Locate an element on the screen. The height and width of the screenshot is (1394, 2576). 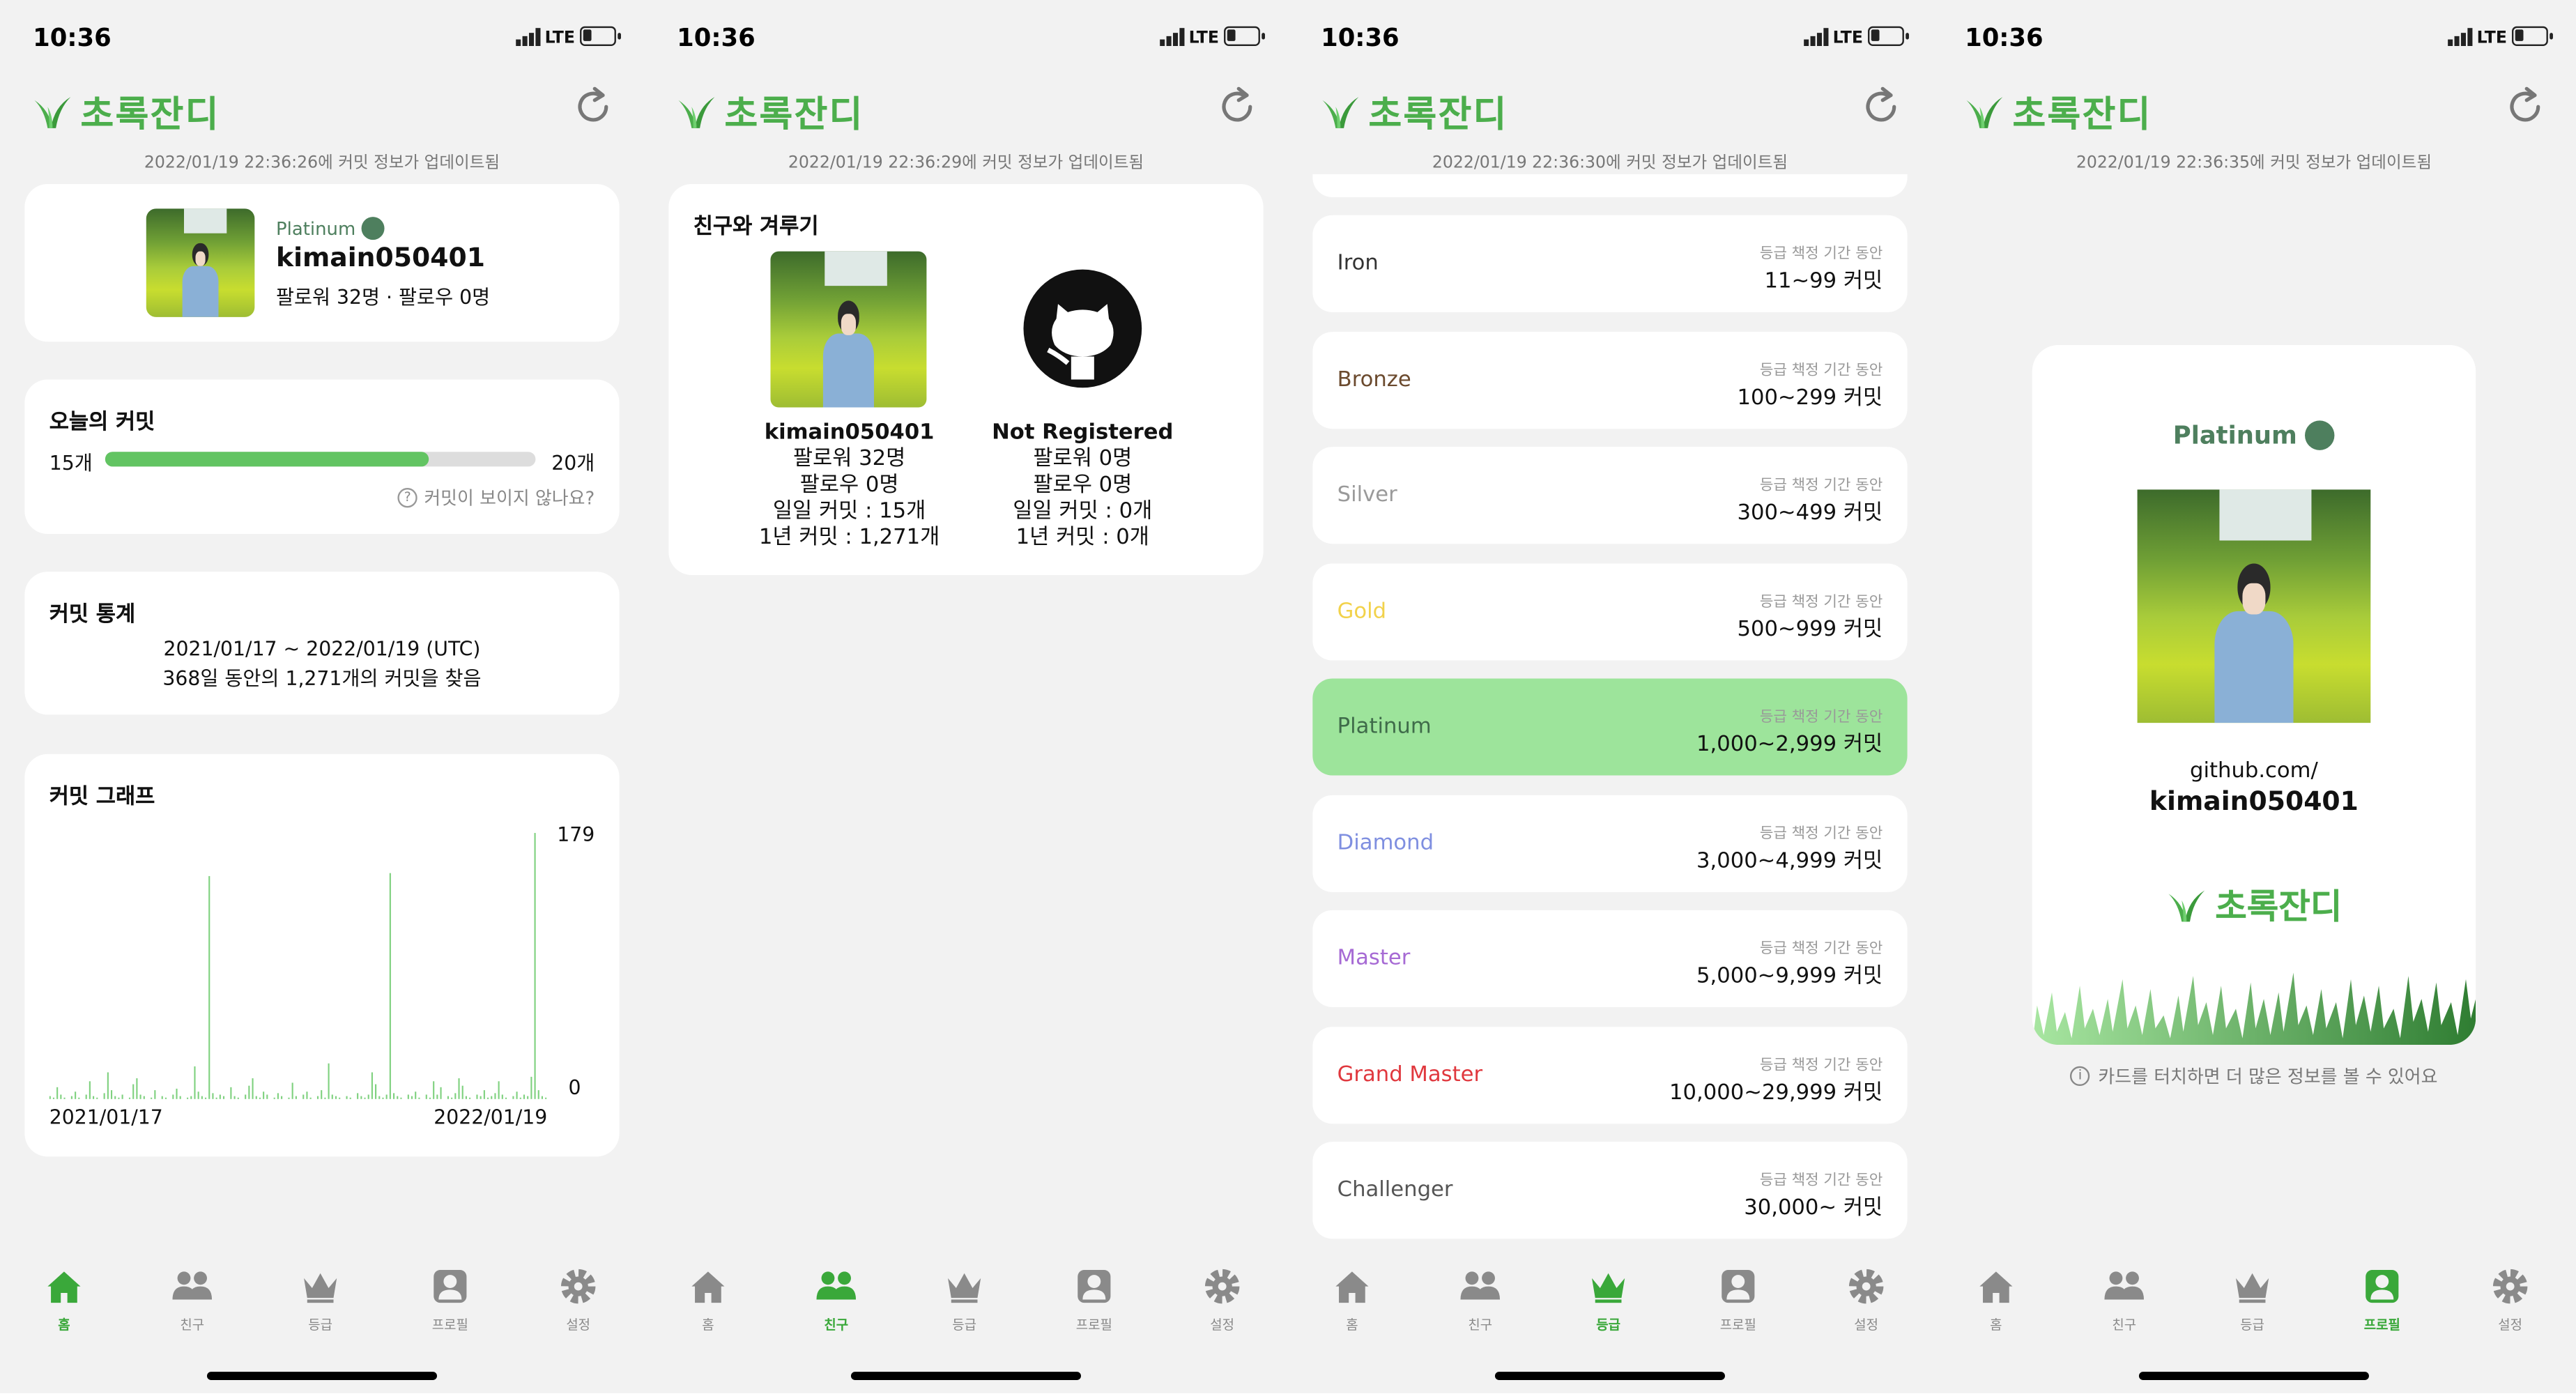
home-icon is located at coordinates (1996, 1287).